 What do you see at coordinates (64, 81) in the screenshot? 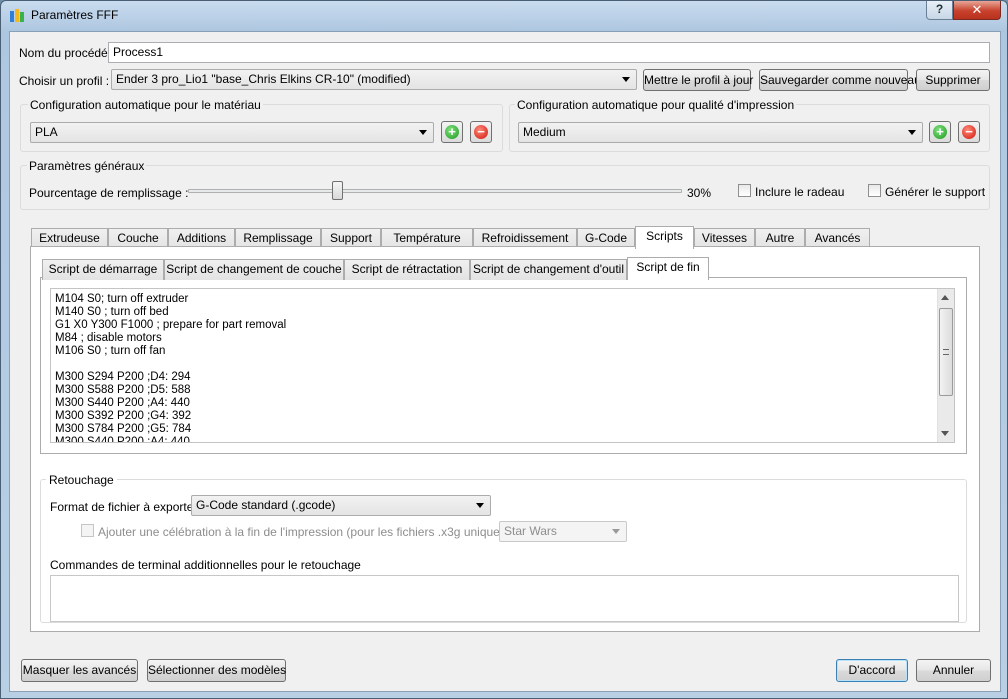
I see `profile-label: Choisir un profil :` at bounding box center [64, 81].